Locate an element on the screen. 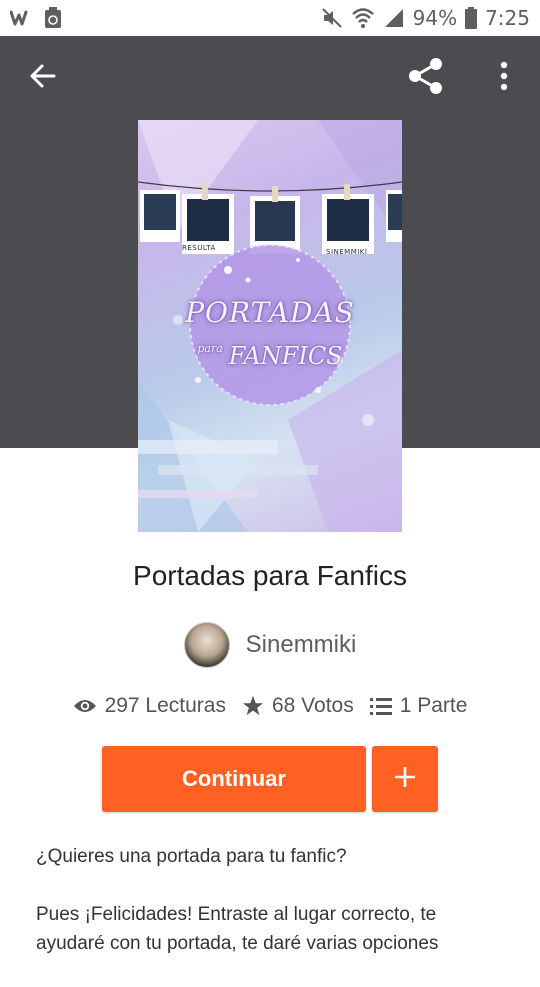  recycle-icon is located at coordinates (53, 18).